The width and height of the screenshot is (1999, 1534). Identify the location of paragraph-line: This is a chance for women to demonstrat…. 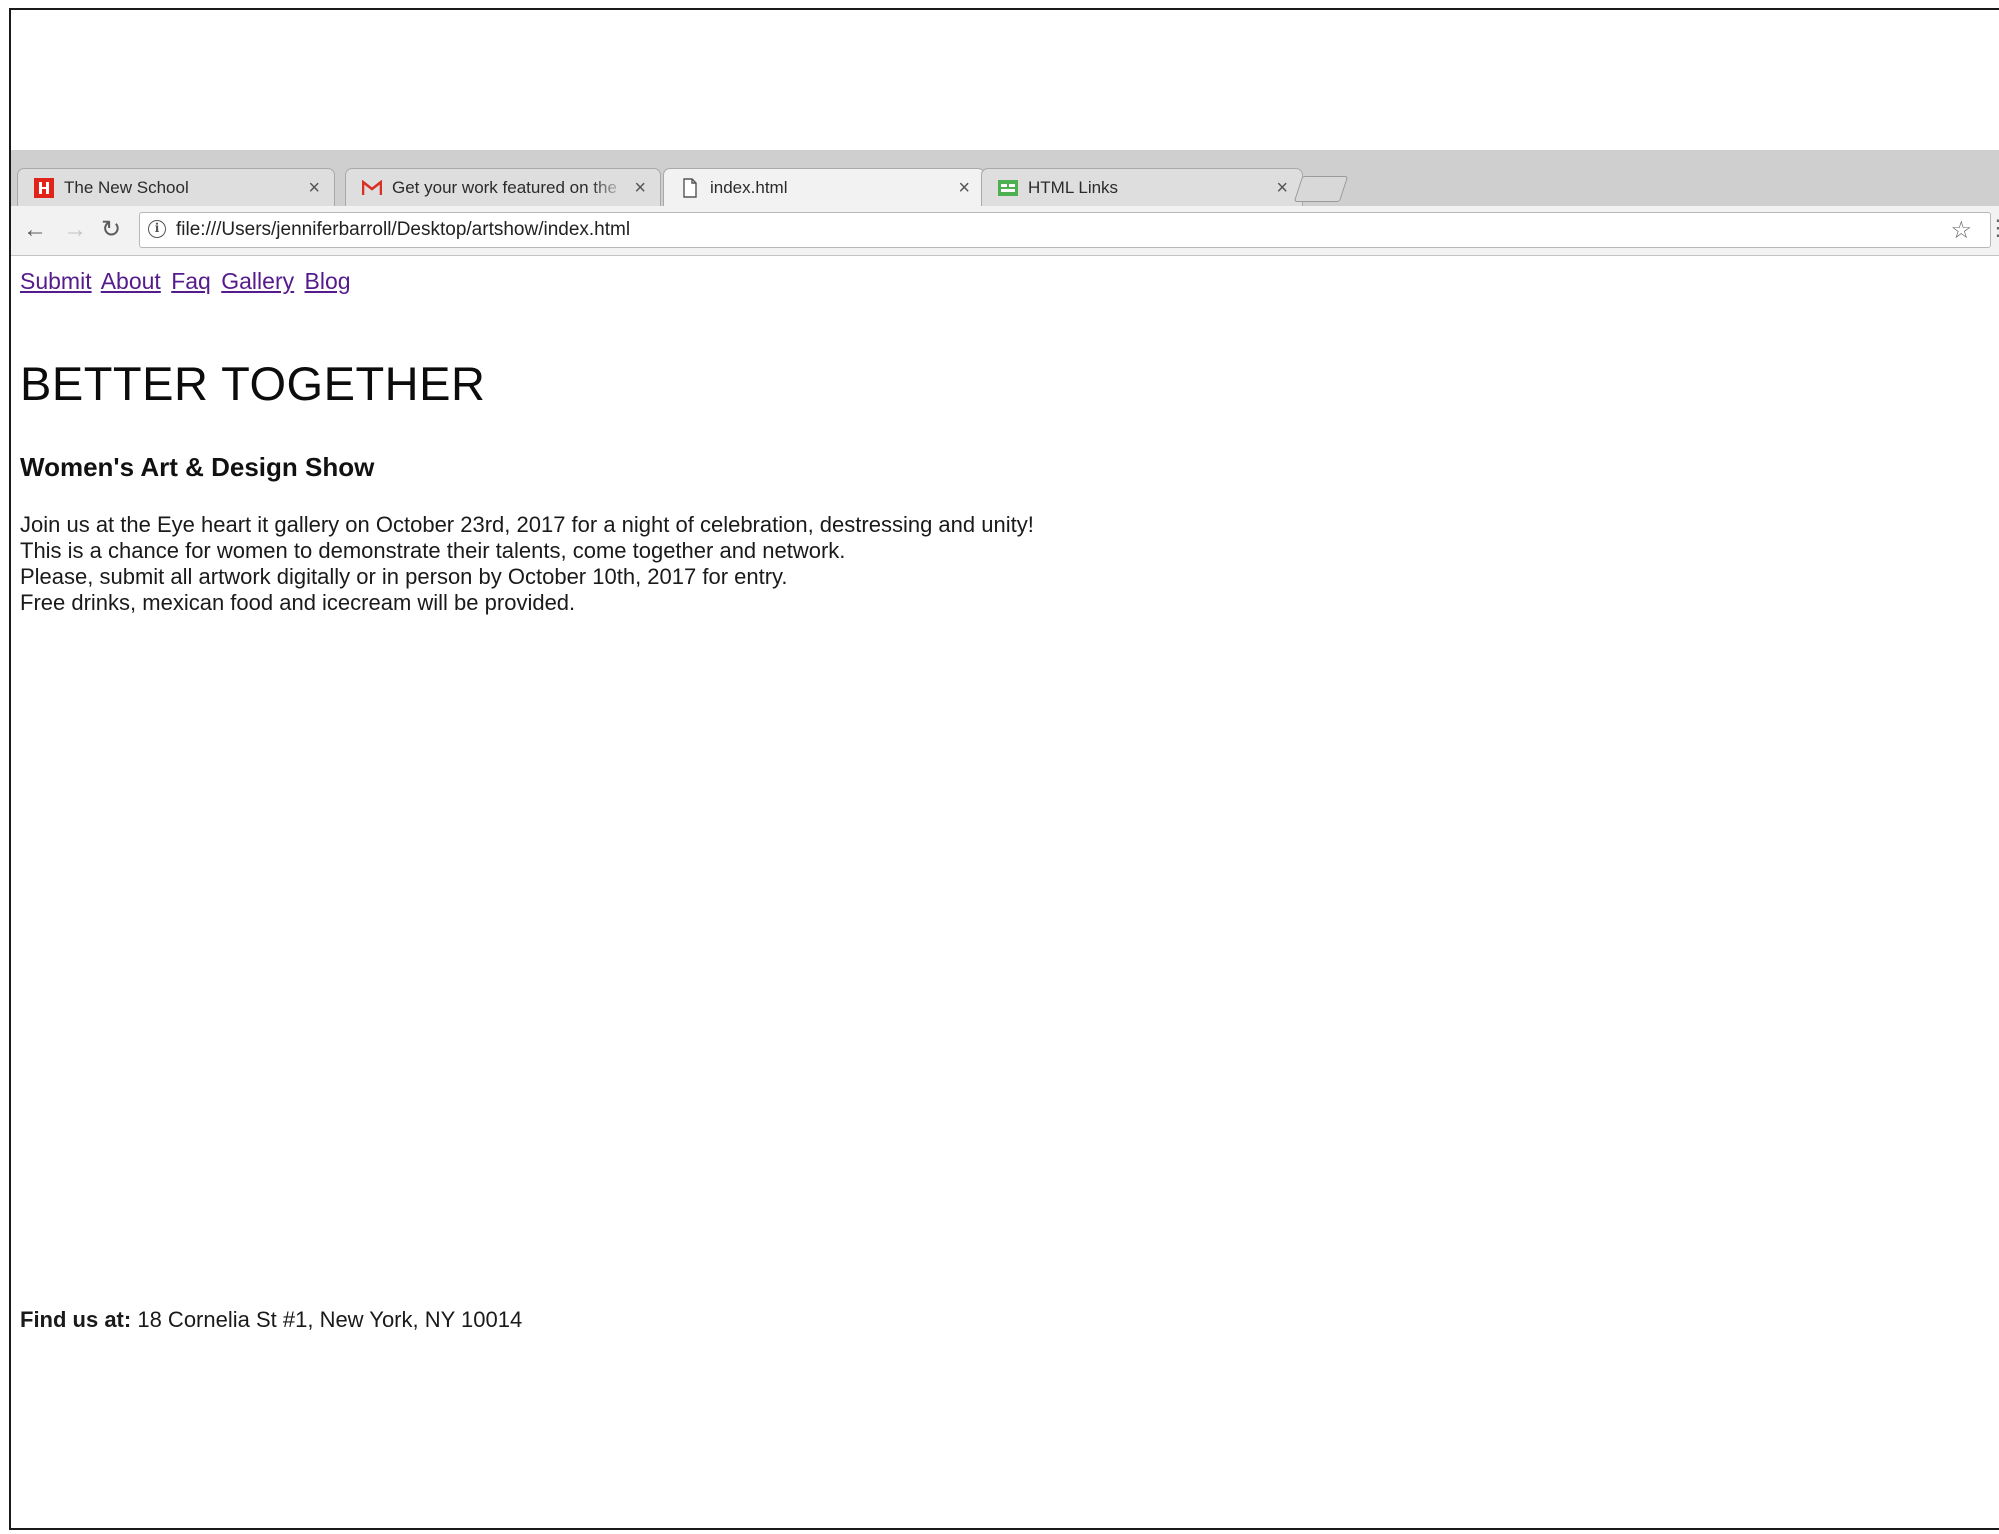
(433, 550).